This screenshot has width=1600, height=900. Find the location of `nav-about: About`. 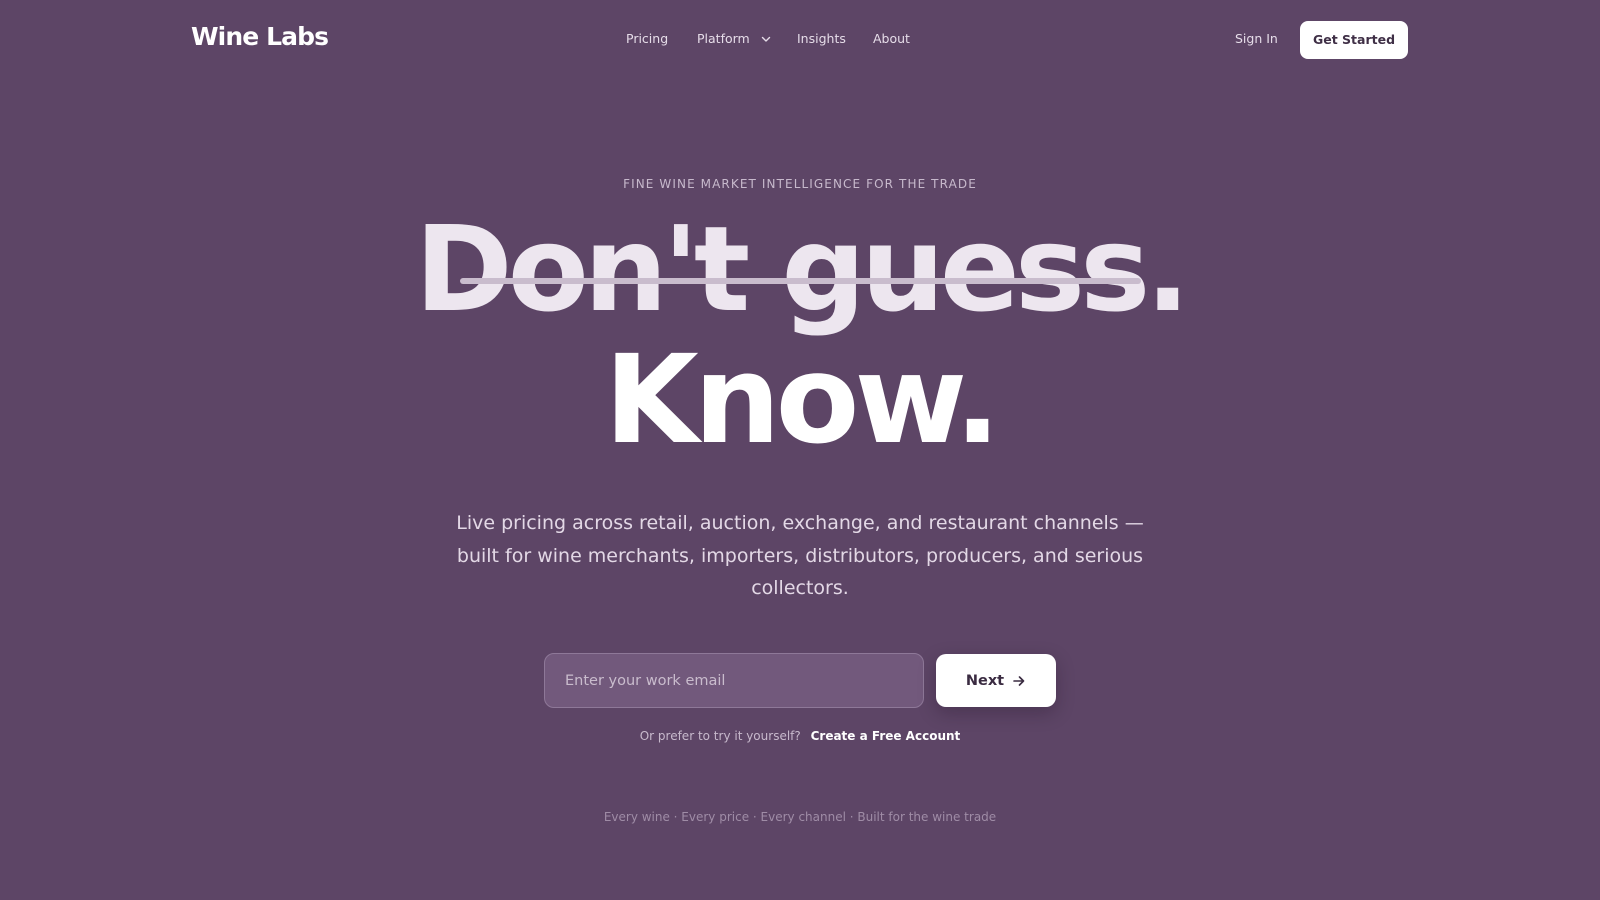

nav-about: About is located at coordinates (891, 39).